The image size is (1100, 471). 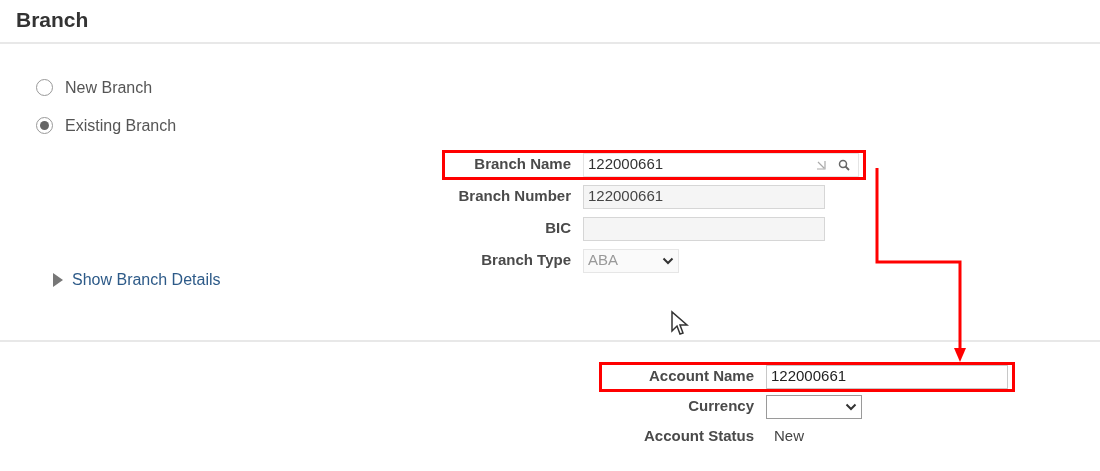 What do you see at coordinates (522, 164) in the screenshot?
I see `field-label: Branch Name` at bounding box center [522, 164].